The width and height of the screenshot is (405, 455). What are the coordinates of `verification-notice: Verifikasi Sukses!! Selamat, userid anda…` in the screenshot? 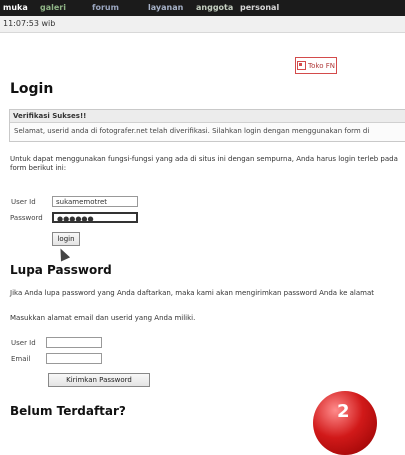 It's located at (207, 125).